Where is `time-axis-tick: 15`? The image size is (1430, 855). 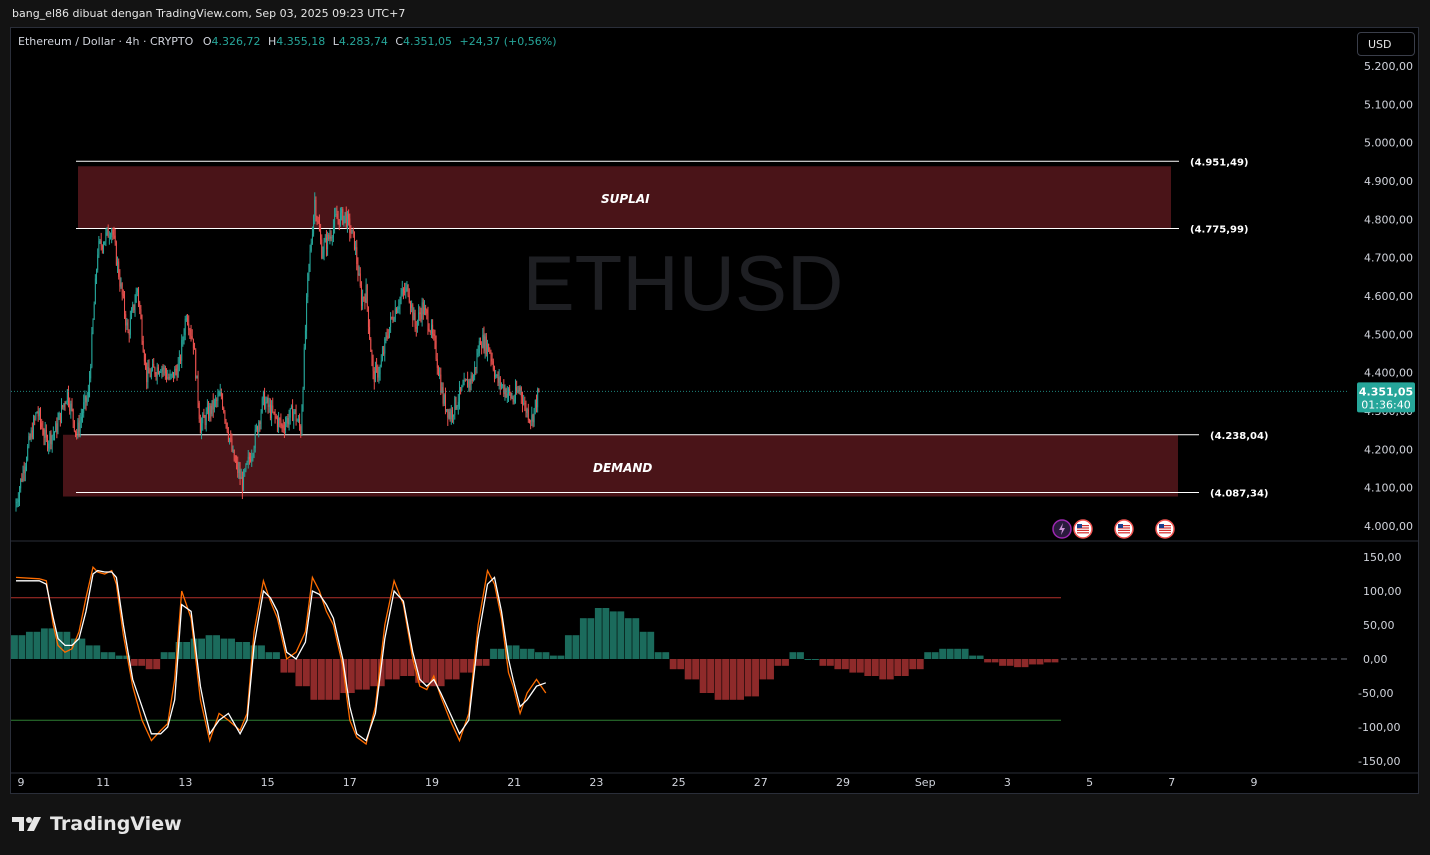 time-axis-tick: 15 is located at coordinates (268, 782).